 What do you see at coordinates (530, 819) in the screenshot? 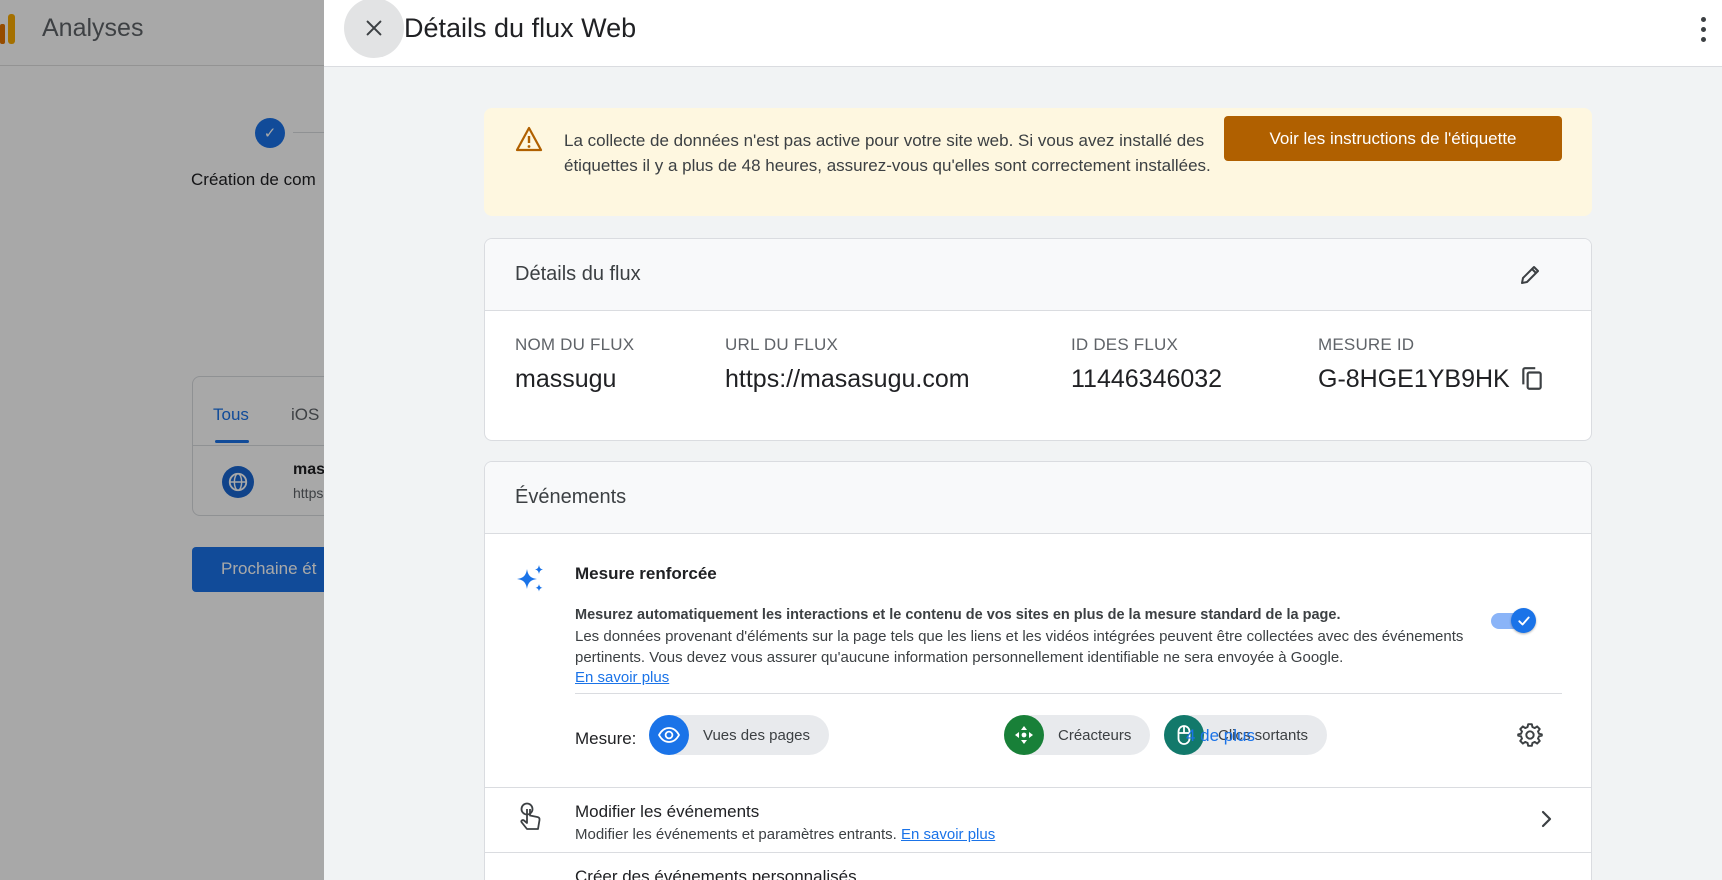
I see `touch-icon` at bounding box center [530, 819].